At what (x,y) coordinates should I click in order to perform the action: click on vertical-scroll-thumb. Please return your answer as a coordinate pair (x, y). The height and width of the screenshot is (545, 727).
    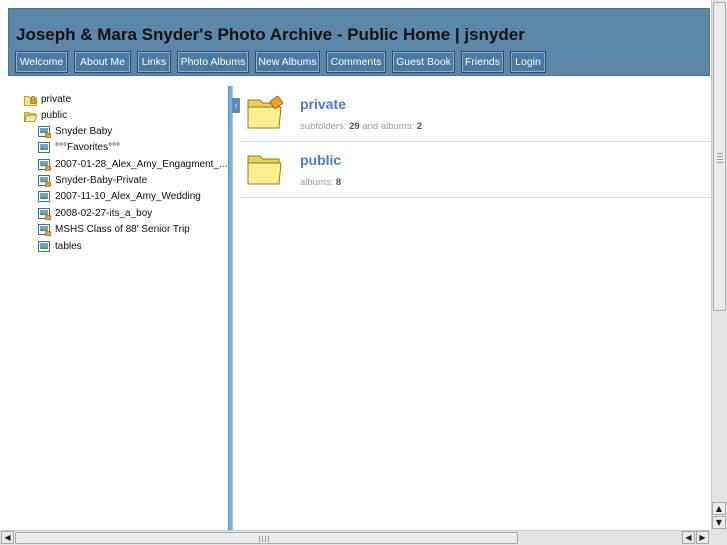
    Looking at the image, I should click on (719, 156).